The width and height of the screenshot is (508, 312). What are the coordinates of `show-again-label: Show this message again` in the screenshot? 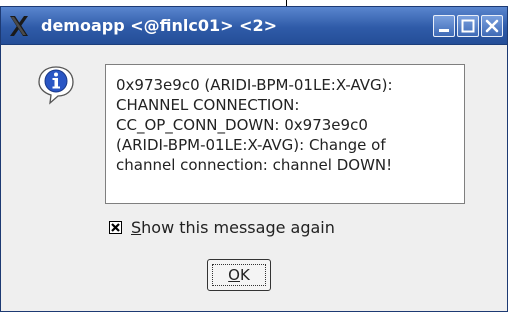 It's located at (233, 228).